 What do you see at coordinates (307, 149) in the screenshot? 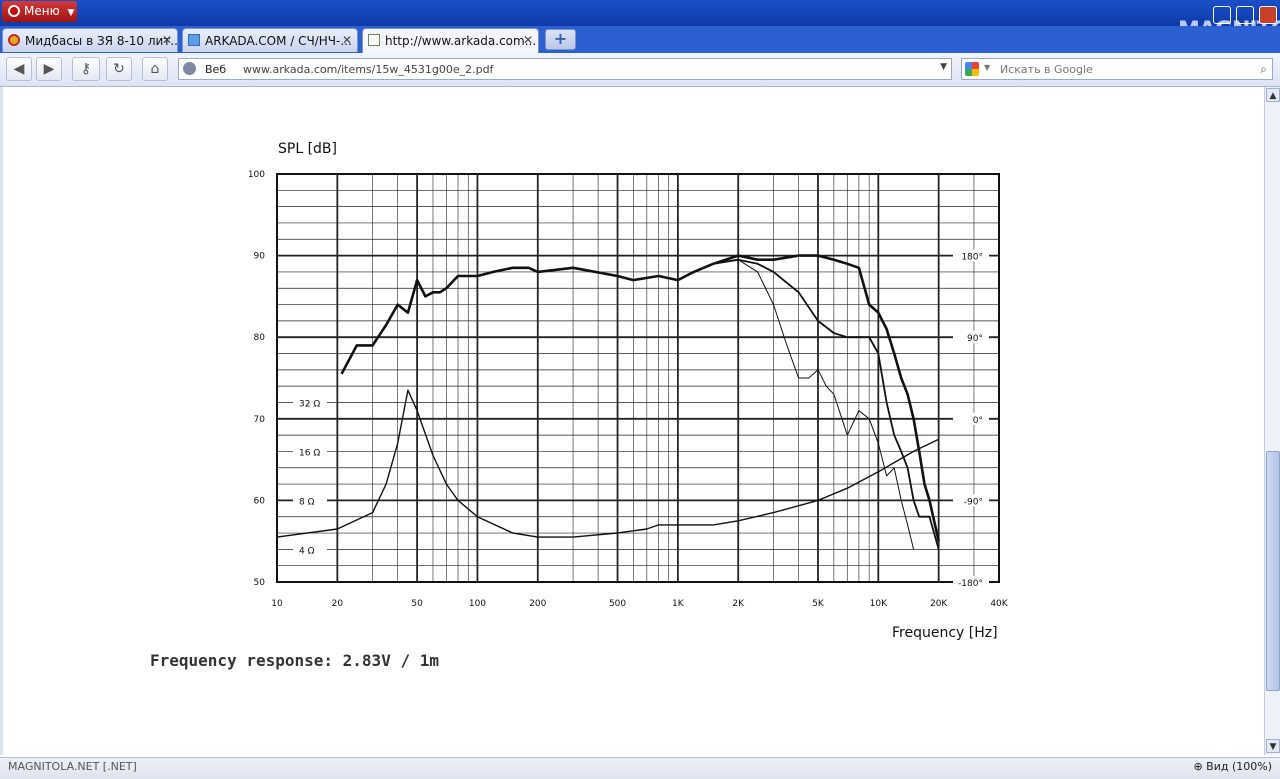
I see `y-axis-label: SPL [dB]` at bounding box center [307, 149].